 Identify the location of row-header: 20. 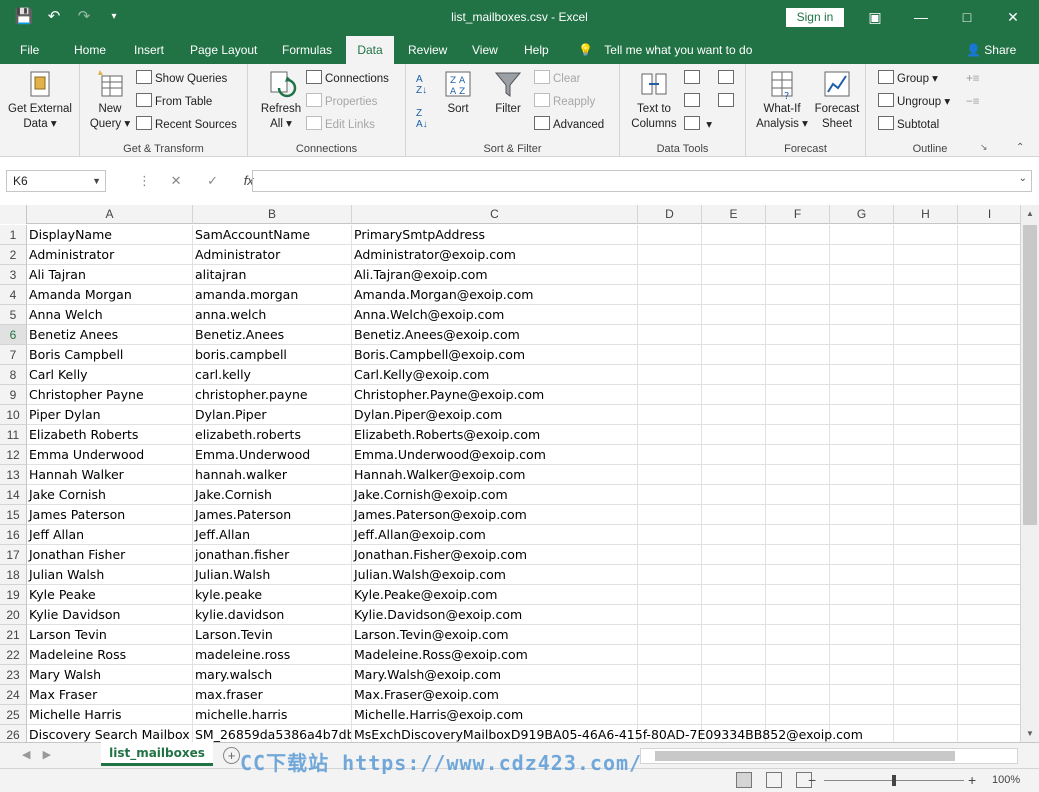
(13, 615).